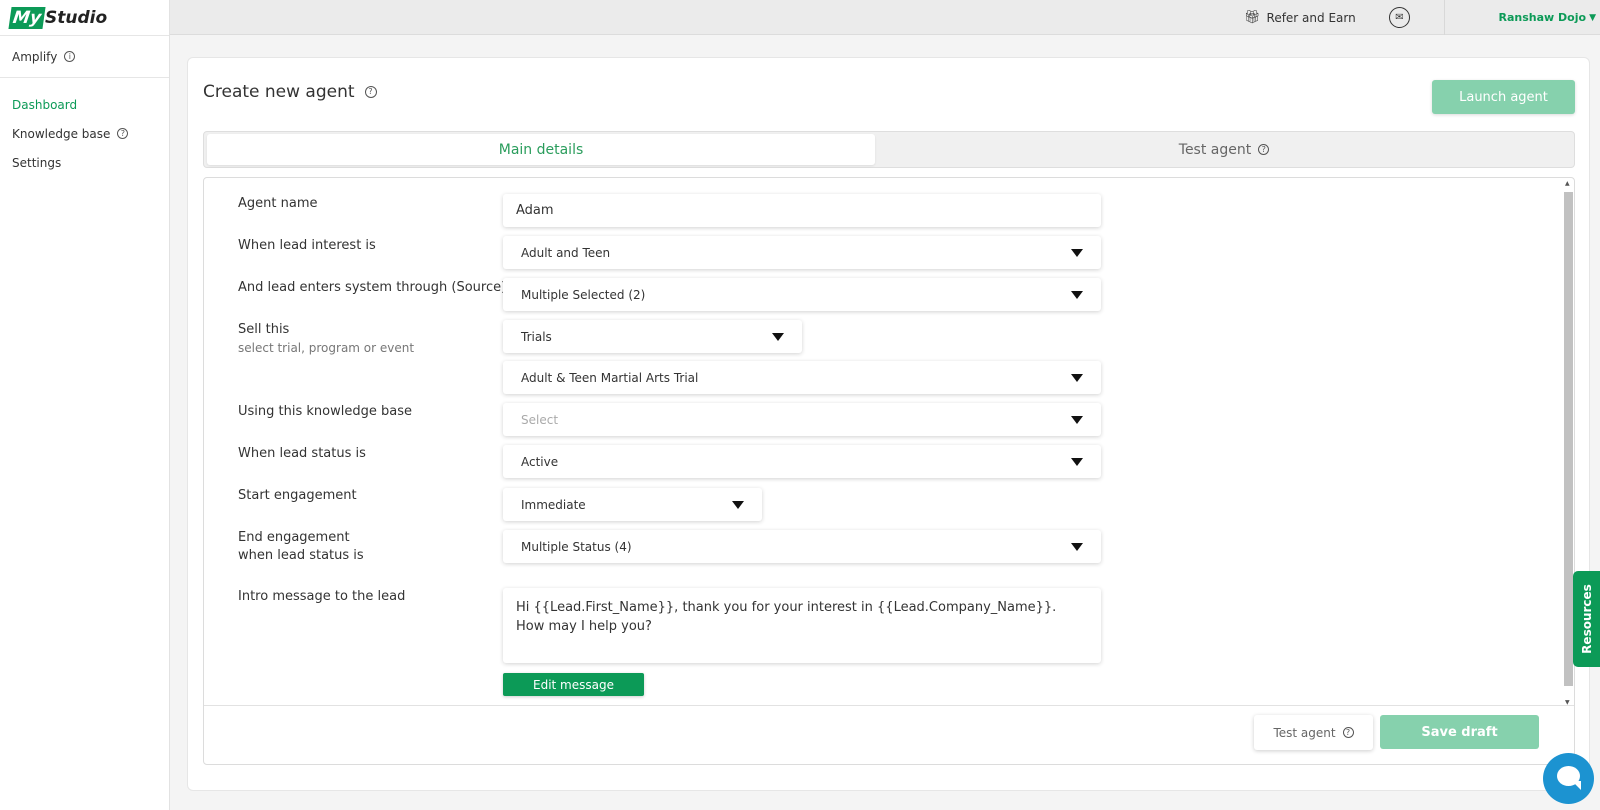 This screenshot has width=1600, height=810. What do you see at coordinates (1568, 439) in the screenshot?
I see `scrollbar-thumb` at bounding box center [1568, 439].